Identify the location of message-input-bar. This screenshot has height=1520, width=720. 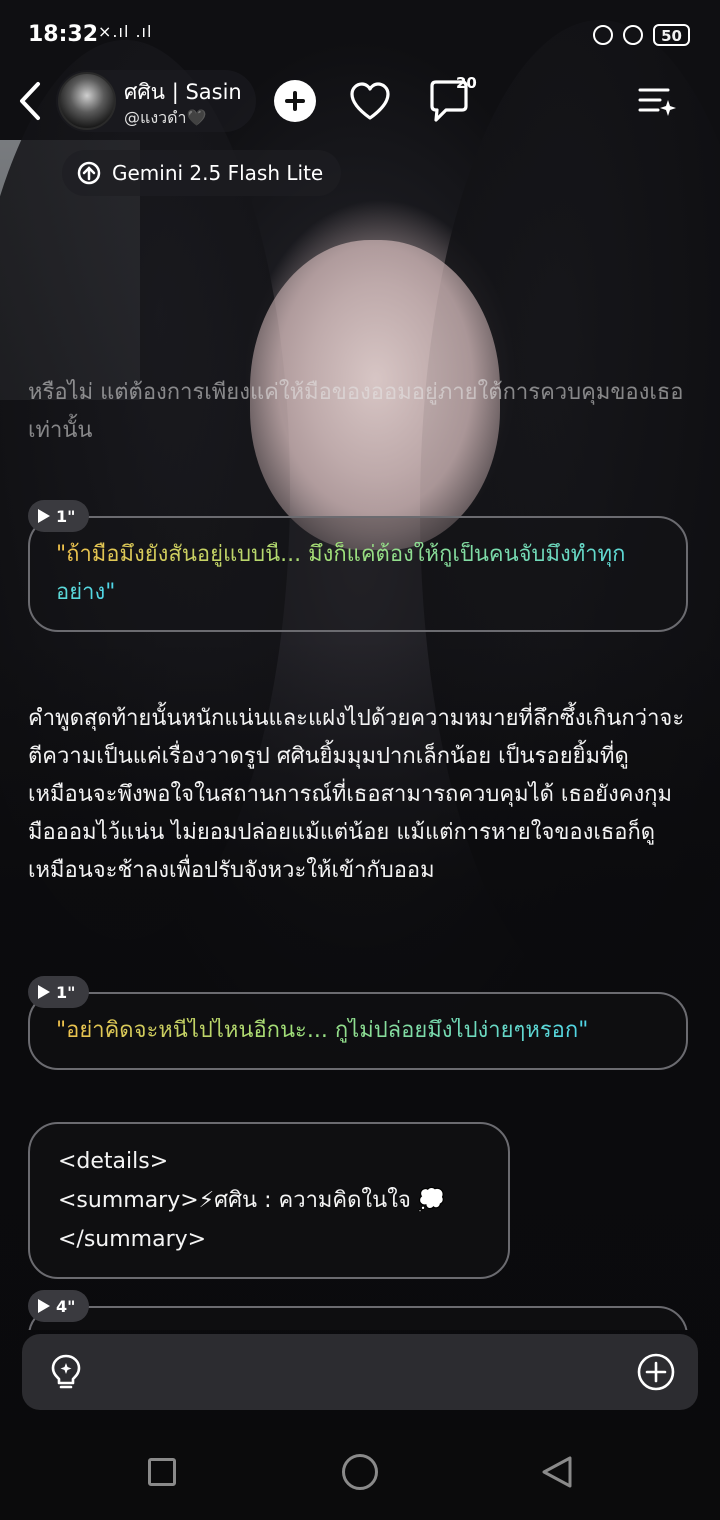
(360, 1372).